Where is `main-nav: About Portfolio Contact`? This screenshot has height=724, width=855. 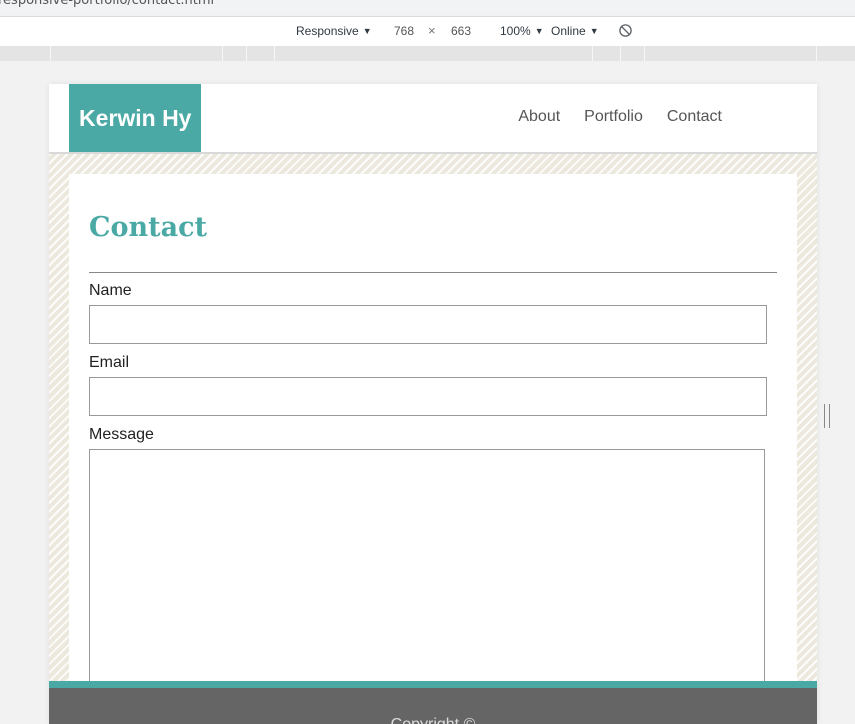
main-nav: About Portfolio Contact is located at coordinates (620, 117).